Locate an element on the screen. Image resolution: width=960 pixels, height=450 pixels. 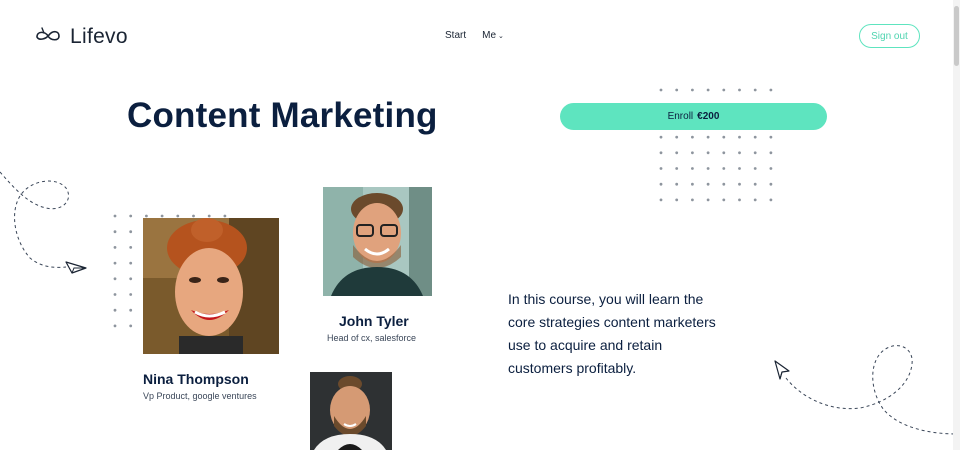
instructor-photo-nina is located at coordinates (211, 286).